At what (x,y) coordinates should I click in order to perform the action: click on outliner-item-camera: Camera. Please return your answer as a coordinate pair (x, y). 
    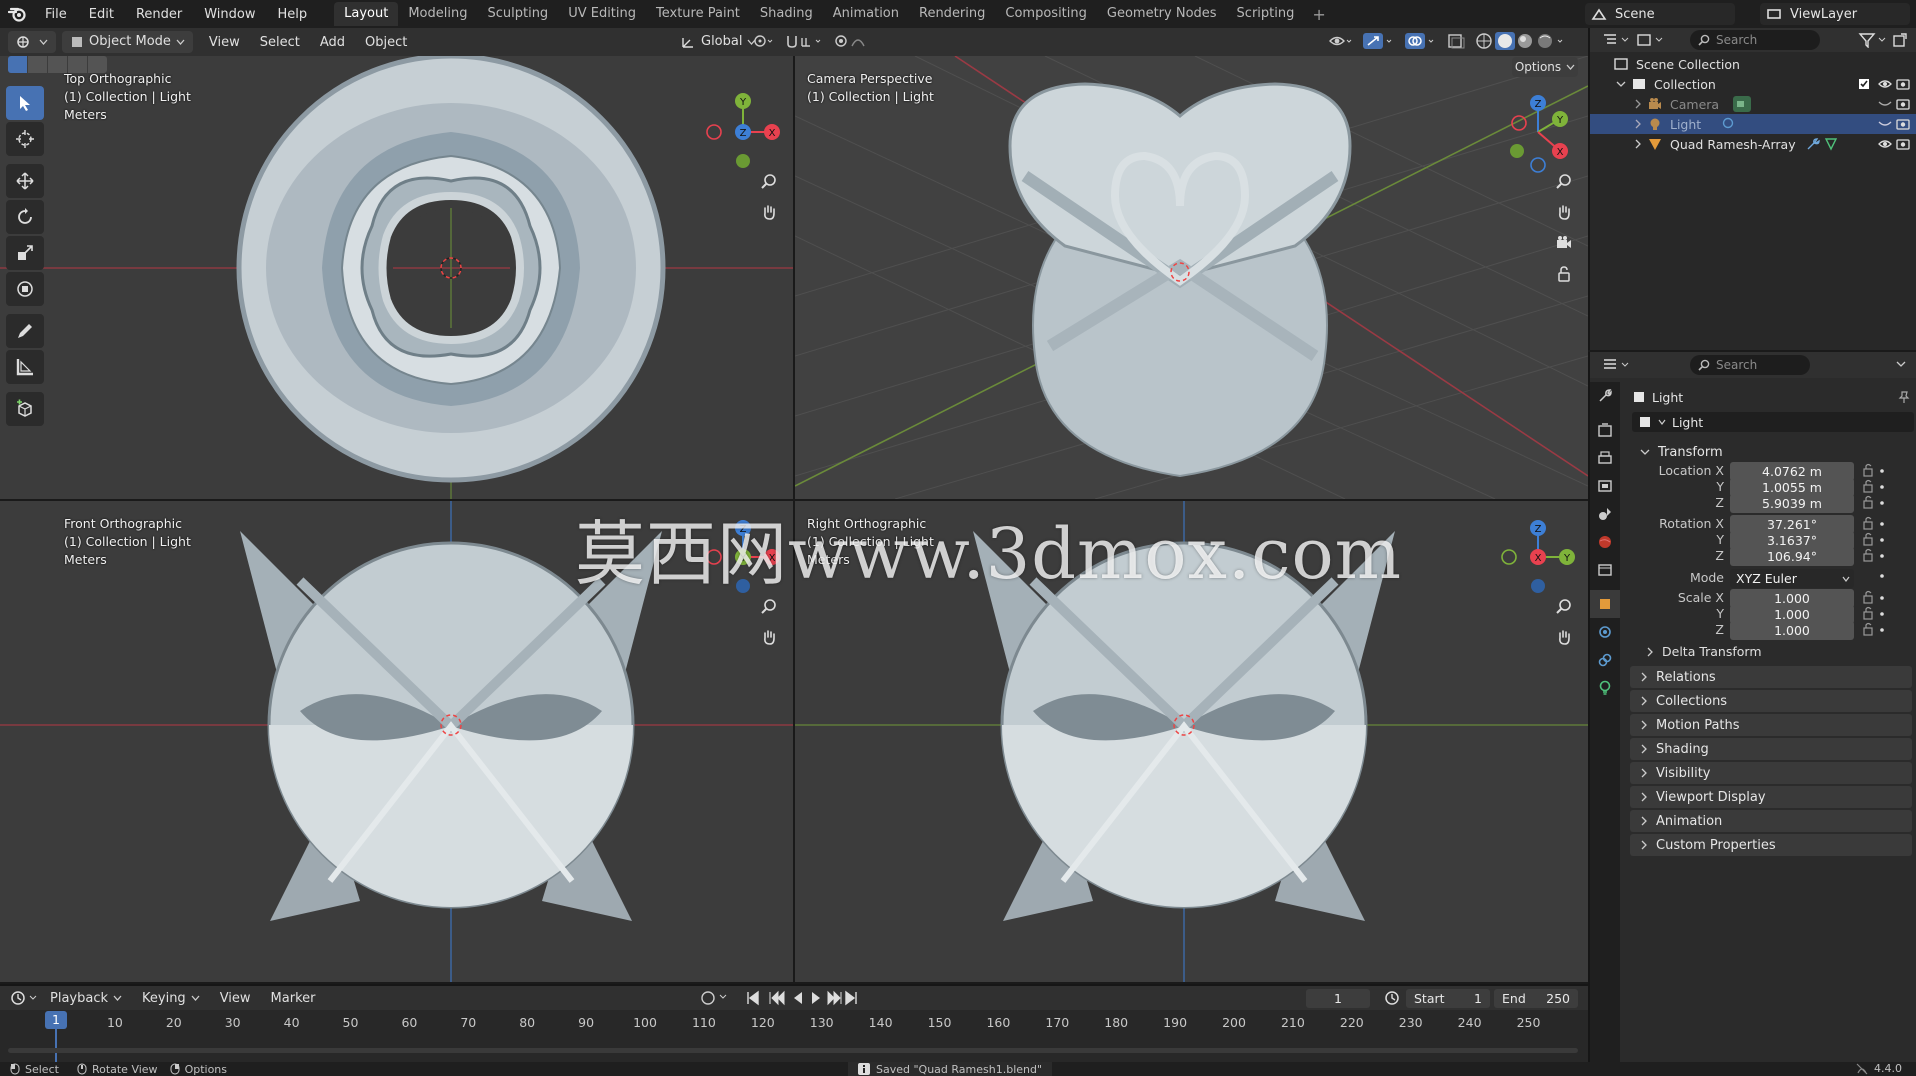
    Looking at the image, I should click on (1753, 104).